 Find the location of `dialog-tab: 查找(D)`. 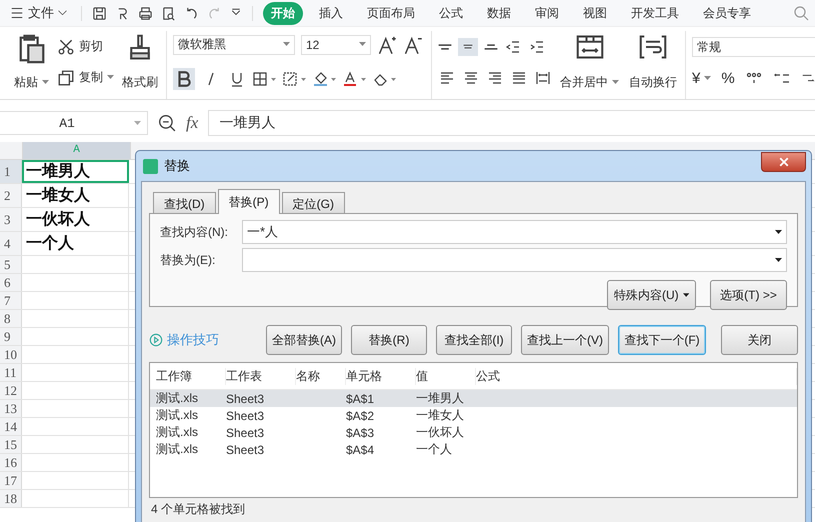

dialog-tab: 查找(D) is located at coordinates (184, 202).